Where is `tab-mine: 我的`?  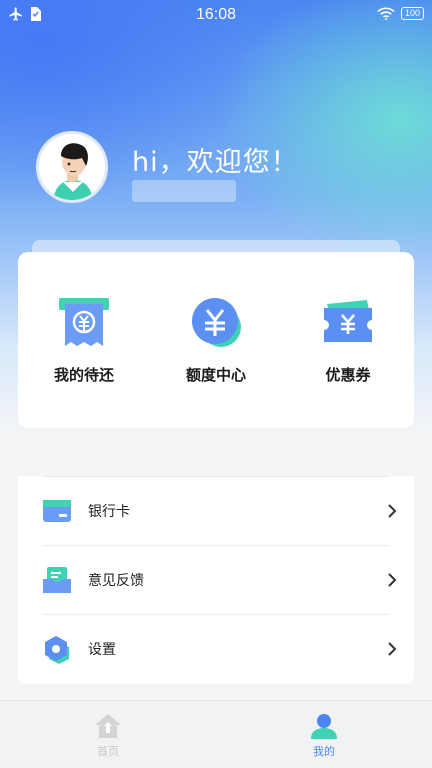
tab-mine: 我的 is located at coordinates (324, 734).